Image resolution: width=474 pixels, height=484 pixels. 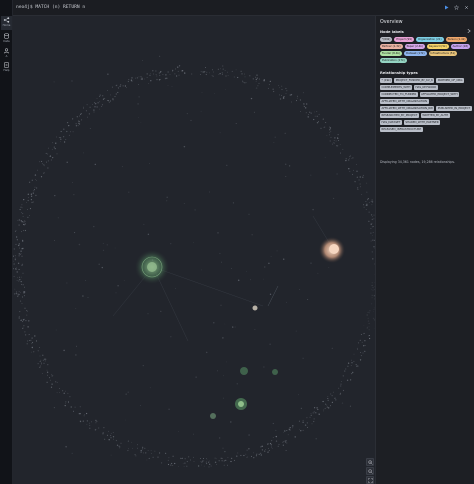 What do you see at coordinates (460, 46) in the screenshot?
I see `node-label-chip: Author (18)` at bounding box center [460, 46].